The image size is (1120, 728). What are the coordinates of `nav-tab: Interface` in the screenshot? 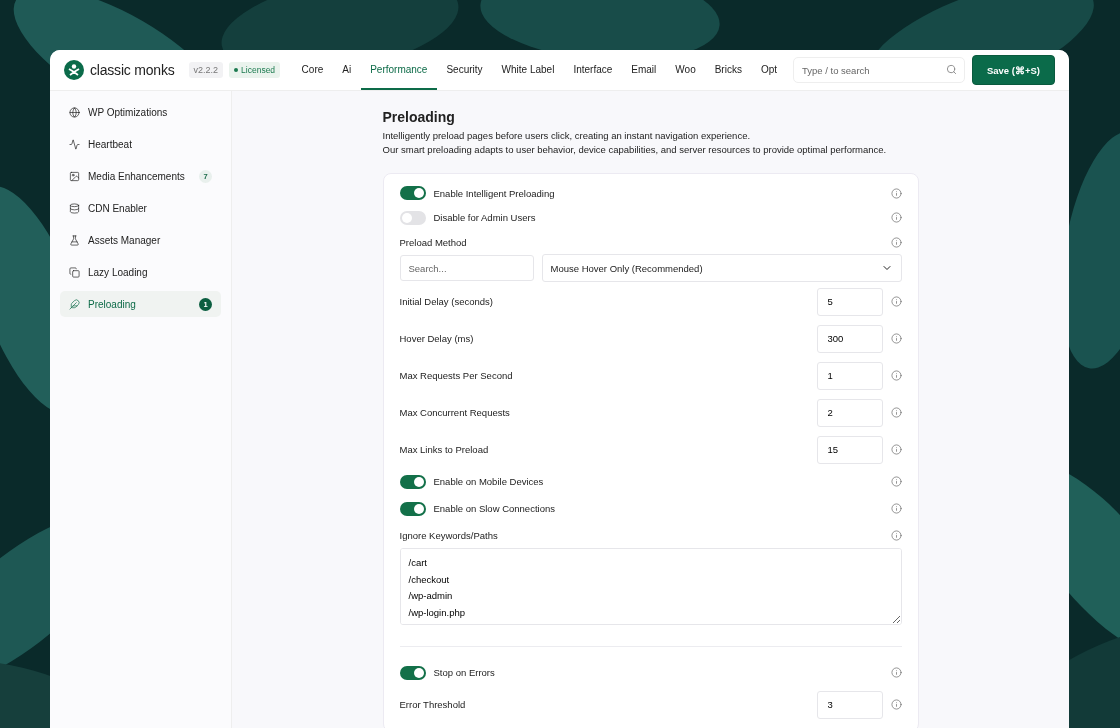 It's located at (592, 70).